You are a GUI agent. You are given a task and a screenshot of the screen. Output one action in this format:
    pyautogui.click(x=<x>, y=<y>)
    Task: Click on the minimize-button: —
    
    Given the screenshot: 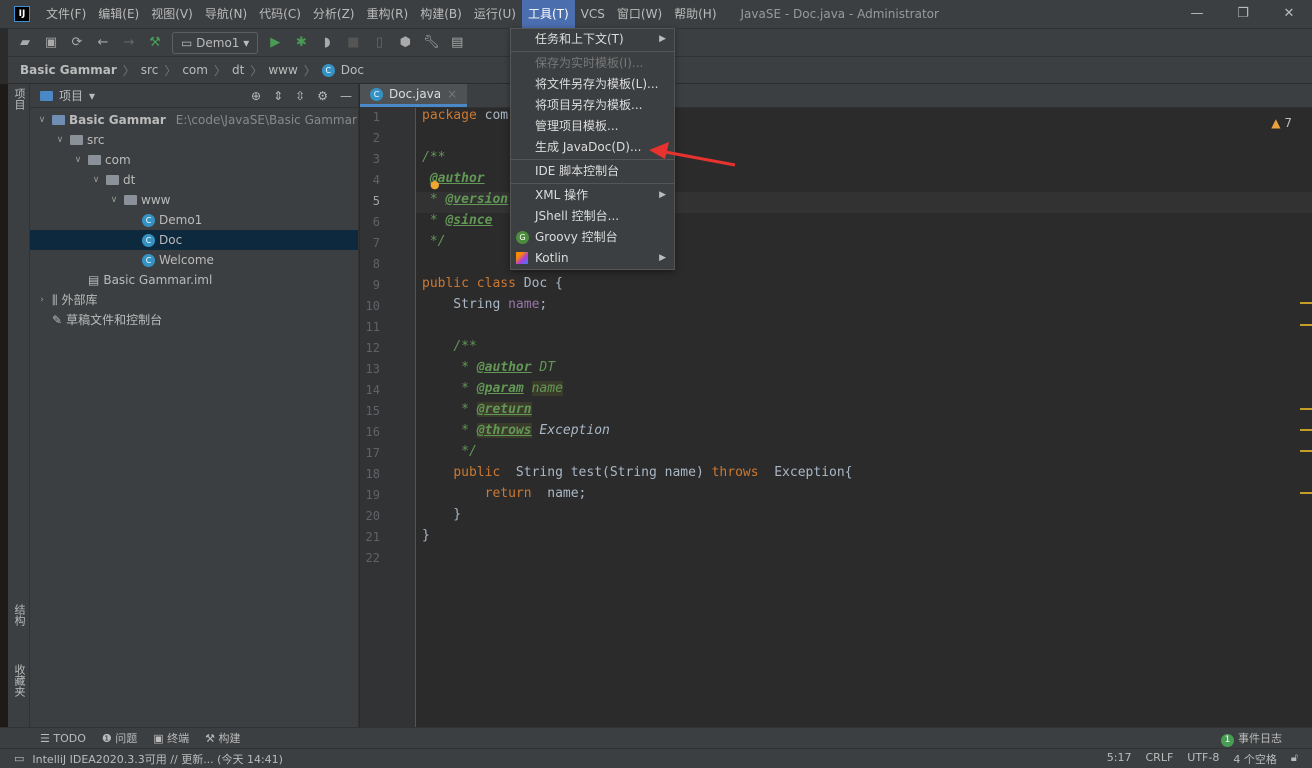 What is the action you would take?
    pyautogui.click(x=1197, y=14)
    